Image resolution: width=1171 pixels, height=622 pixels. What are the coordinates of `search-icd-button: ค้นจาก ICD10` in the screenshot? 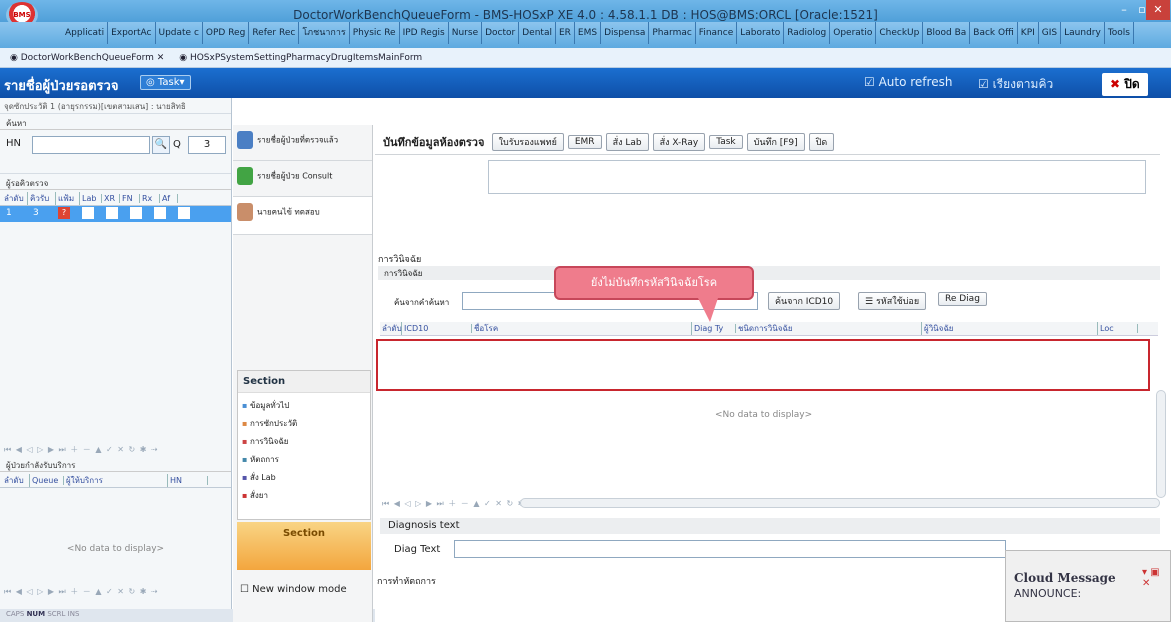 It's located at (804, 301).